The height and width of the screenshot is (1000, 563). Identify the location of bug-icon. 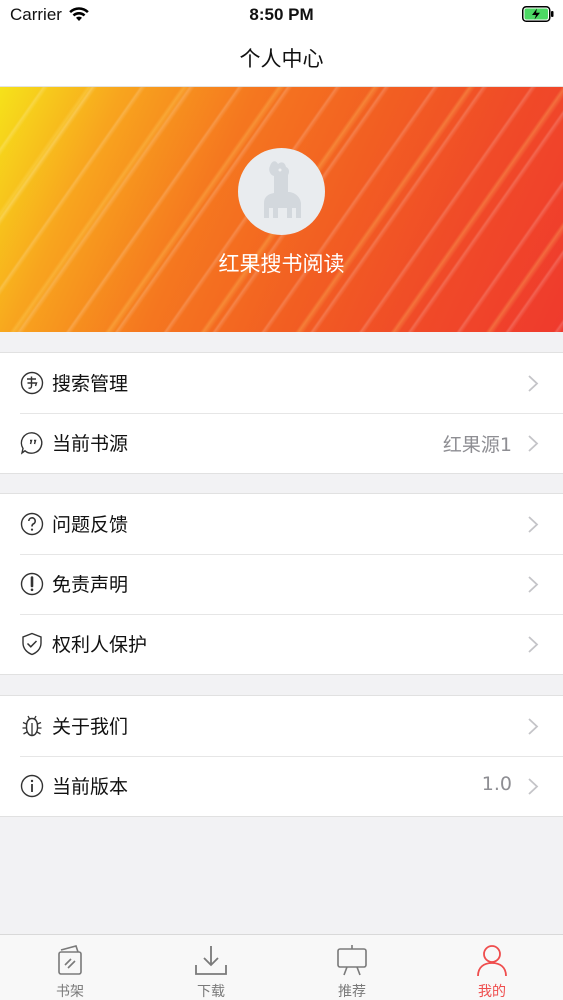
(32, 726).